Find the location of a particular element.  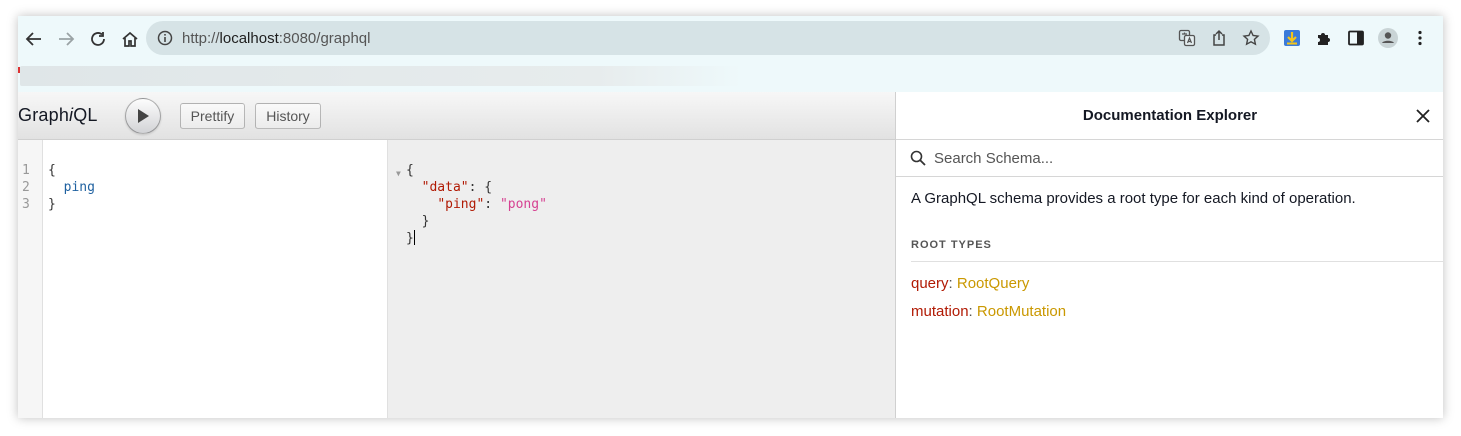

query-code: { ping} is located at coordinates (71, 187).